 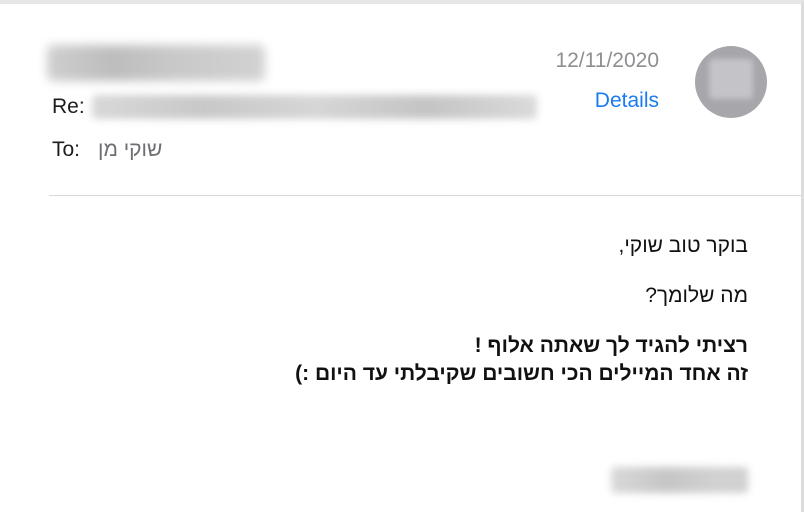 I want to click on subject-label: Re:, so click(x=68, y=106).